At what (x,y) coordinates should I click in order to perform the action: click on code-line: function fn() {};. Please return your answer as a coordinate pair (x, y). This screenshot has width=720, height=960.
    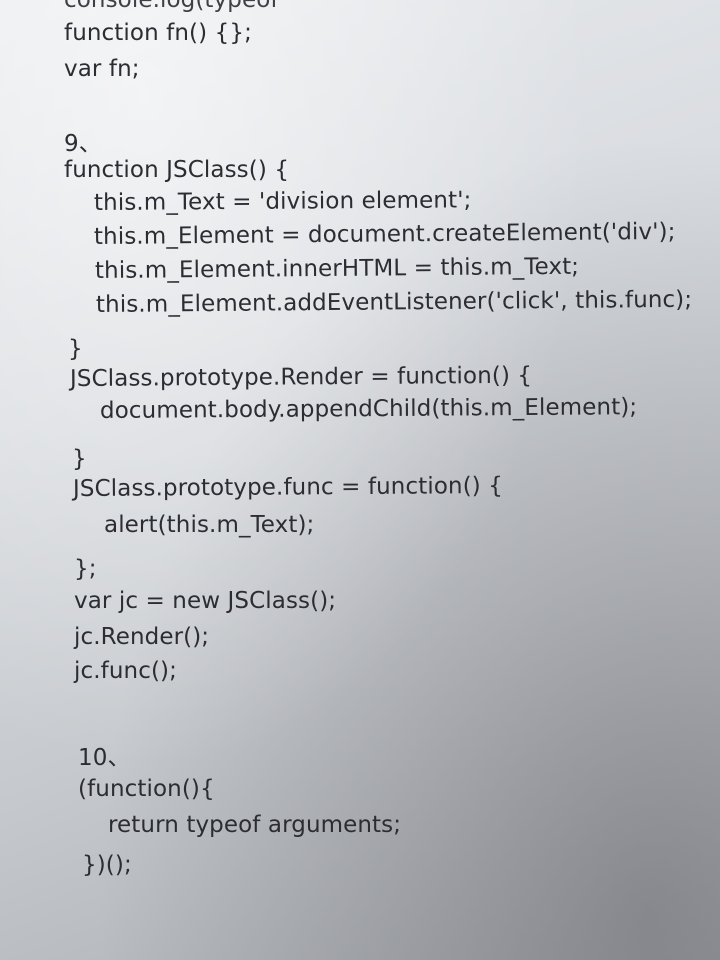
    Looking at the image, I should click on (158, 33).